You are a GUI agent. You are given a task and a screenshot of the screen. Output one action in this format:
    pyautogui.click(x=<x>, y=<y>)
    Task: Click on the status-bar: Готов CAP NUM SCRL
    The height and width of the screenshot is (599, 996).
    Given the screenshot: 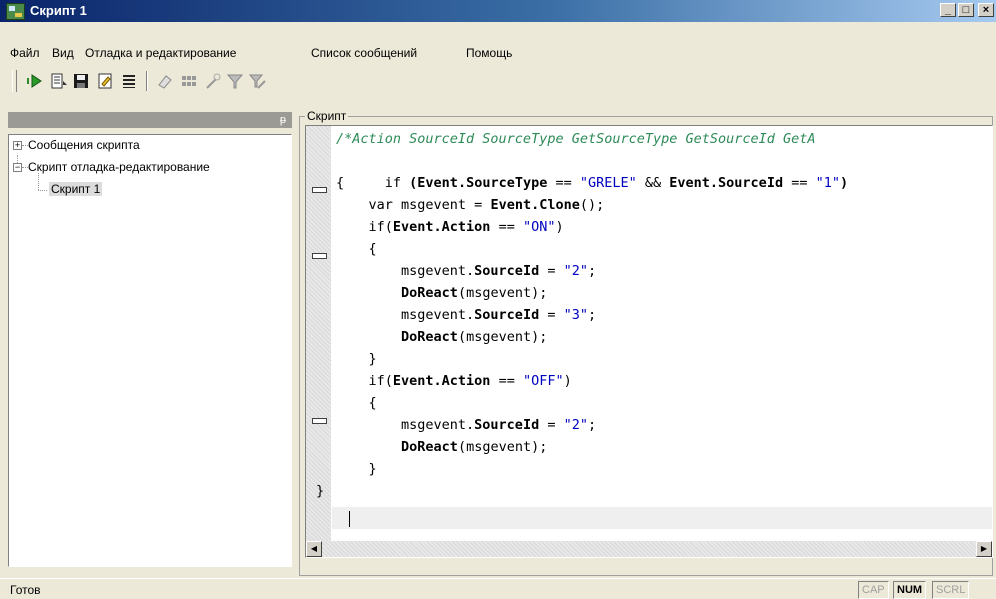 What is the action you would take?
    pyautogui.click(x=498, y=588)
    